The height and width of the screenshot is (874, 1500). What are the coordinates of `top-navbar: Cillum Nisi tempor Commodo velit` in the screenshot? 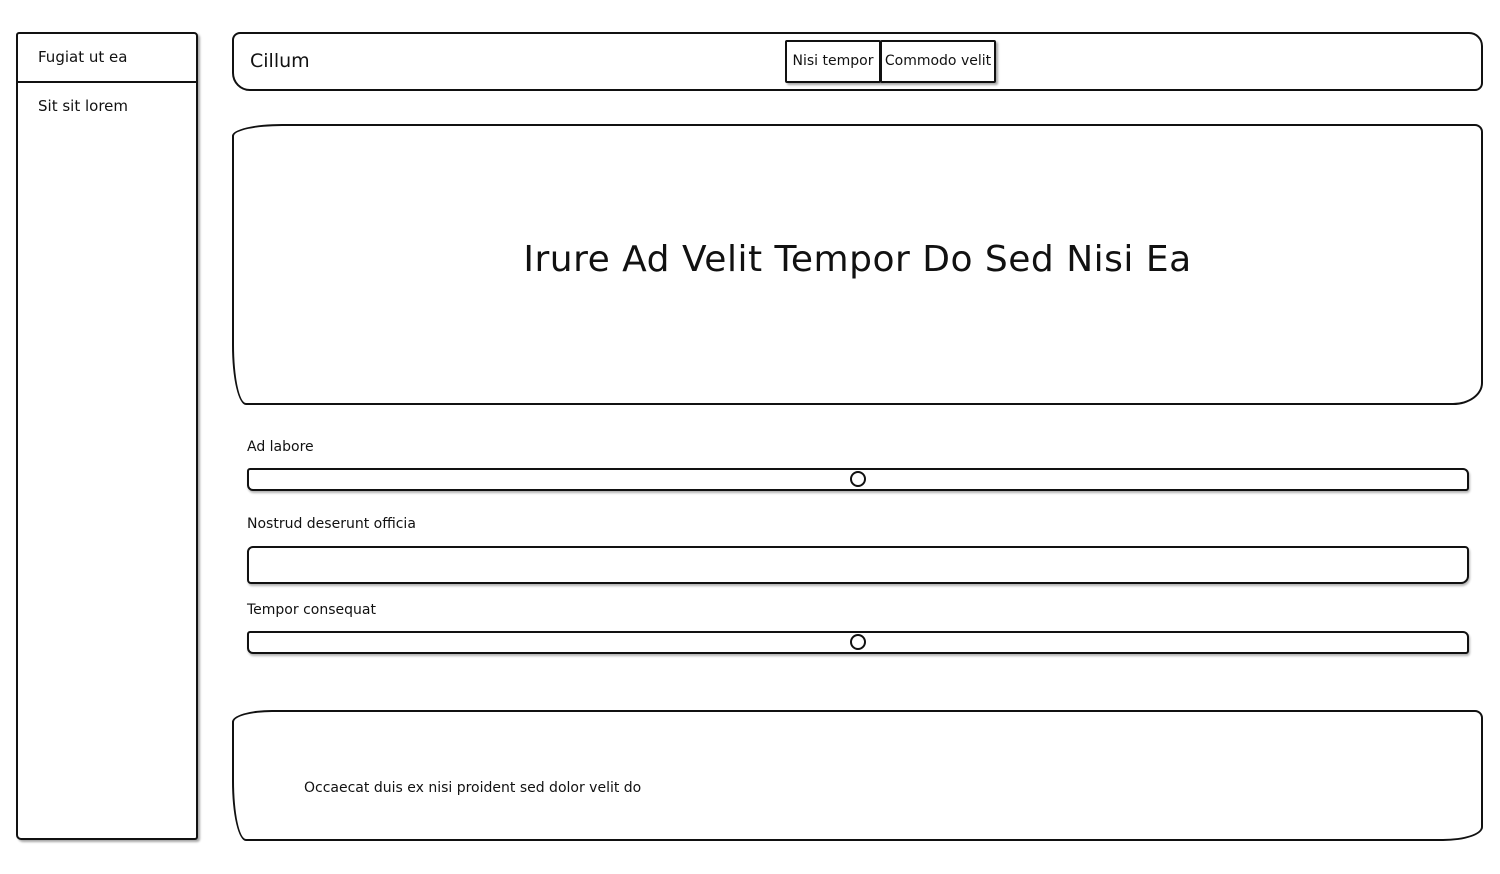 It's located at (857, 61).